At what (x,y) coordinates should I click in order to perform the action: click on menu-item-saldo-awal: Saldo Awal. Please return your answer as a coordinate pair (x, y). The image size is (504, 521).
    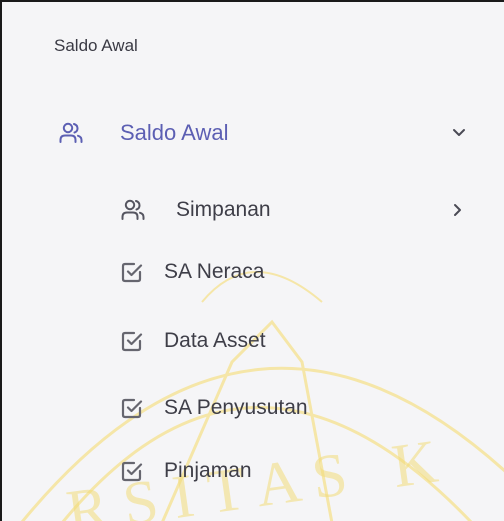
    Looking at the image, I should click on (266, 133).